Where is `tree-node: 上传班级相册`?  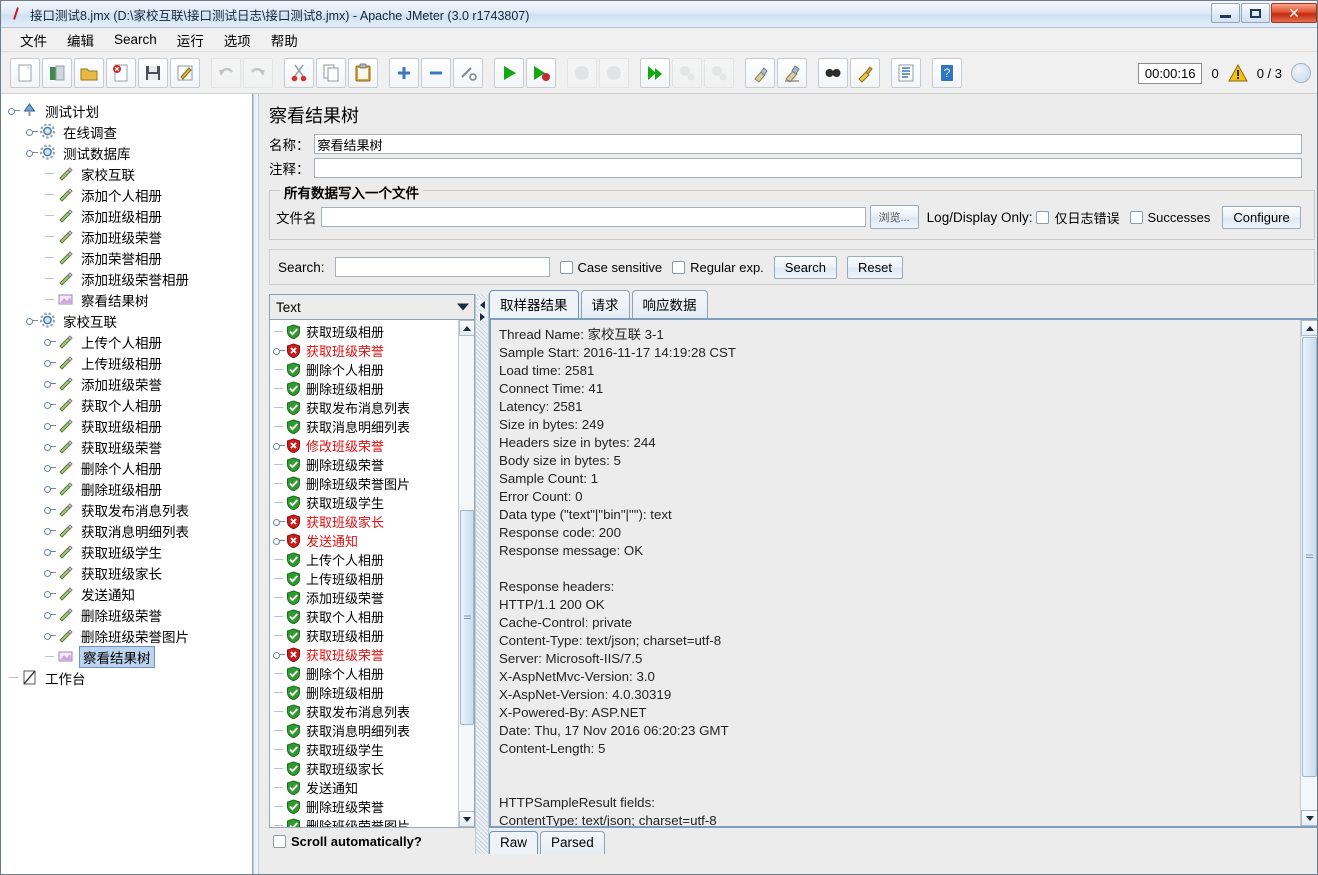
tree-node: 上传班级相册 is located at coordinates (127, 362).